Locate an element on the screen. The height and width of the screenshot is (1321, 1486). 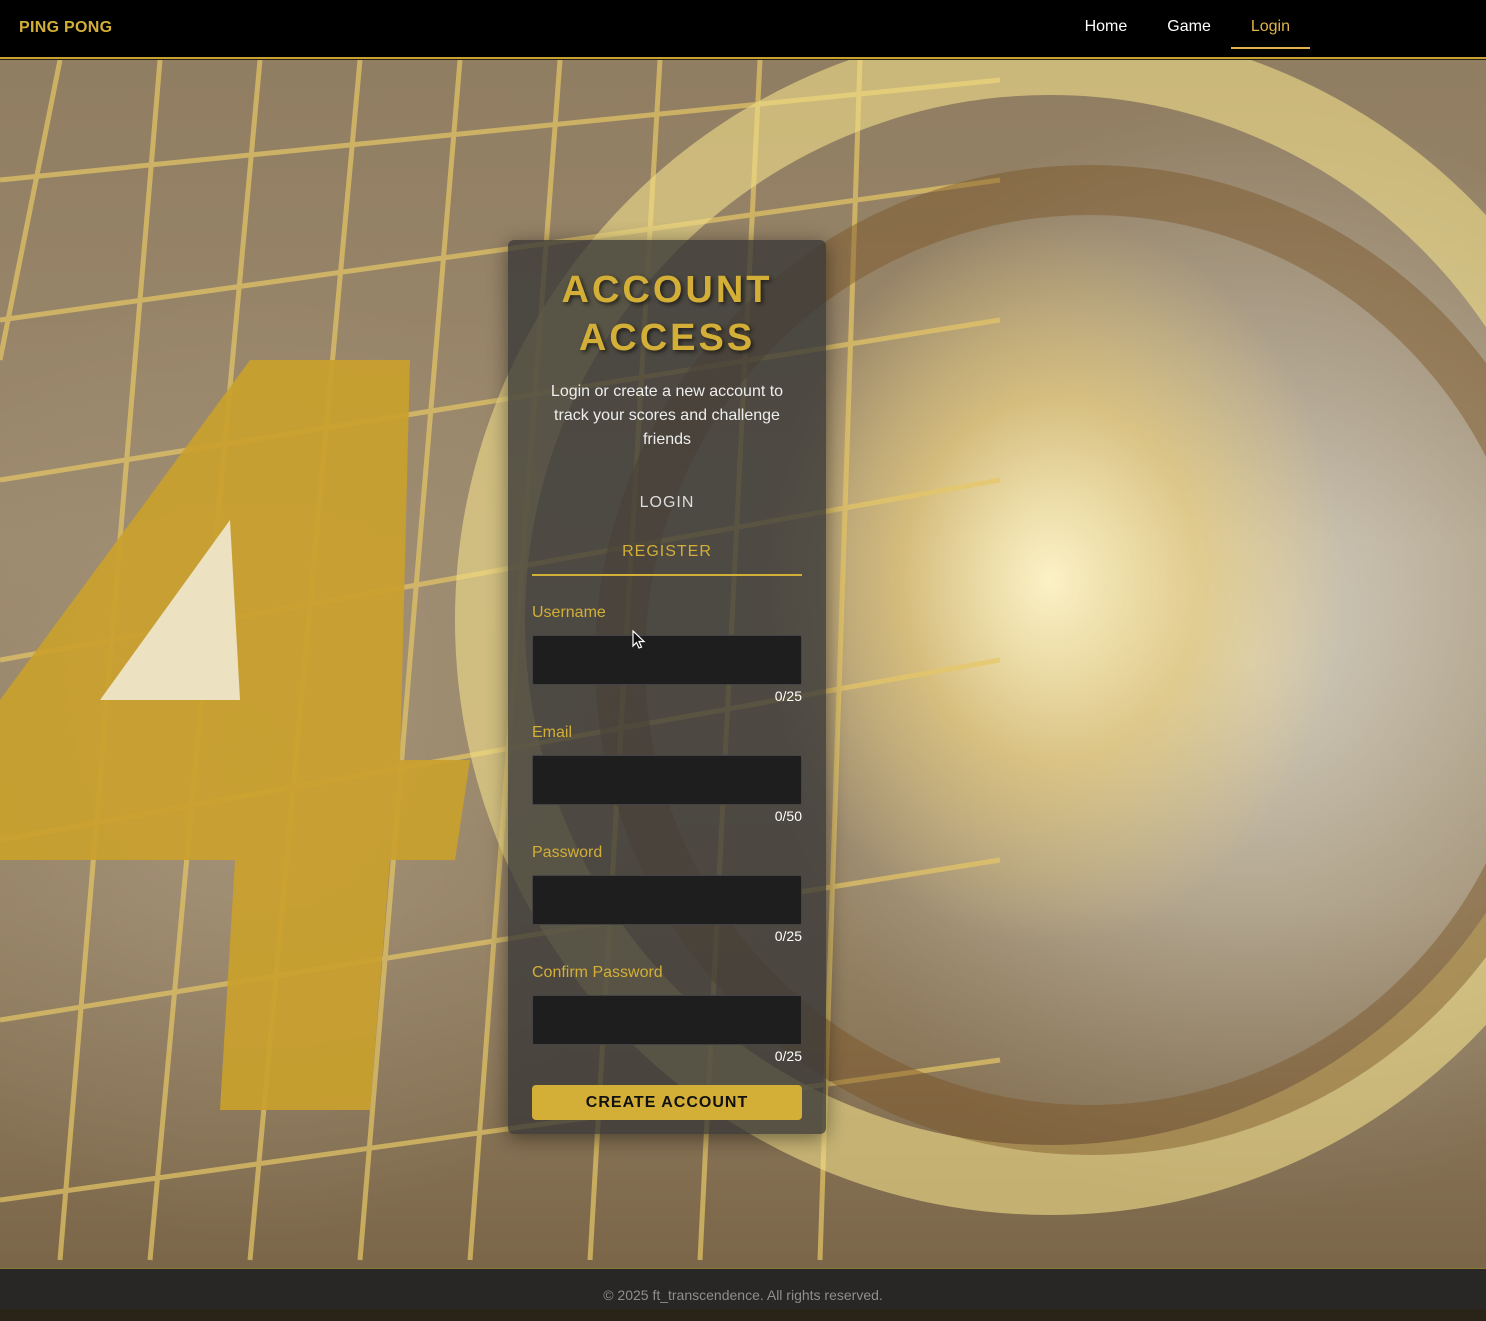
nav-link-home: Home is located at coordinates (1106, 24).